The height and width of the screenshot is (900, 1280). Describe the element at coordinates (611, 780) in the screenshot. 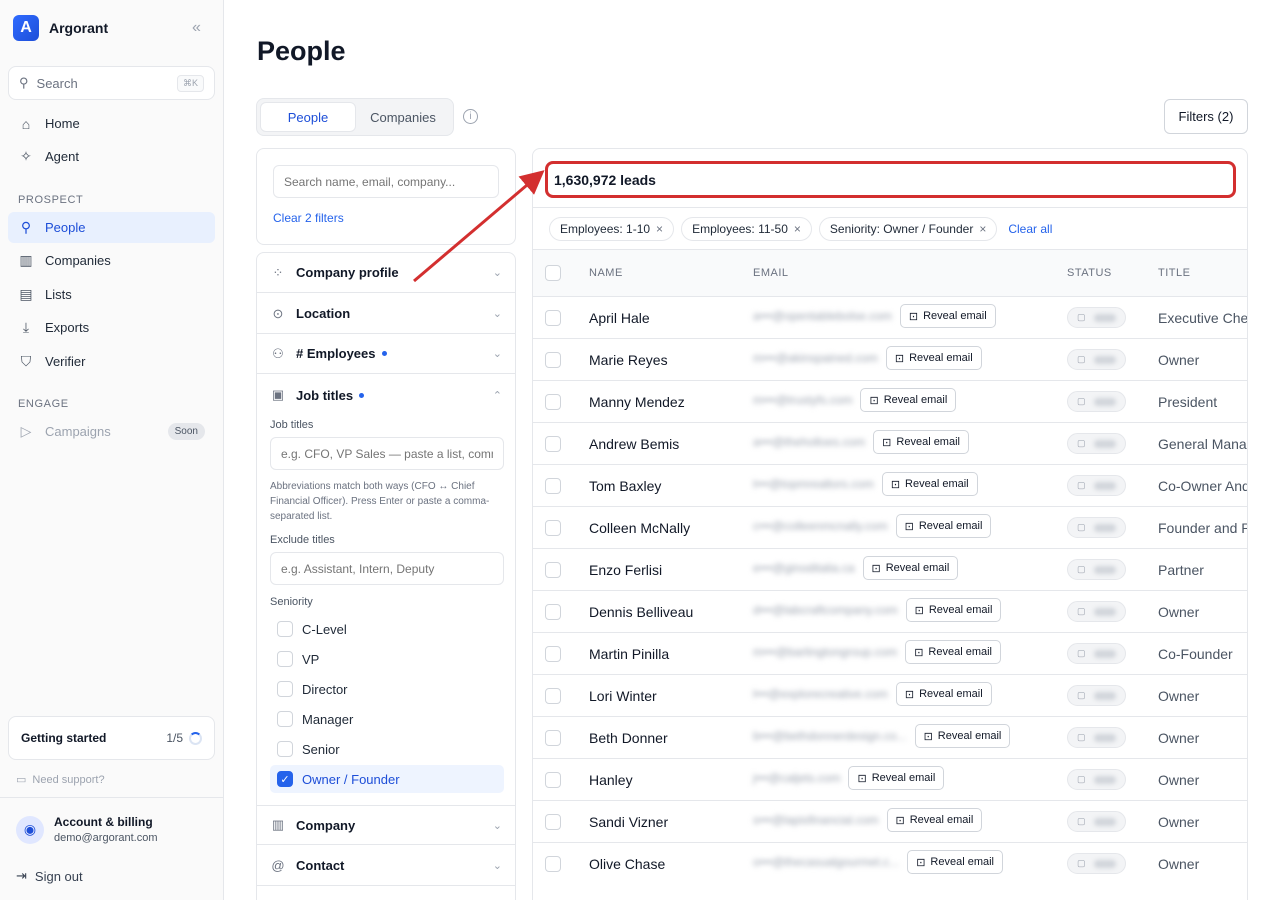

I see `cell-name: Hanley` at that location.